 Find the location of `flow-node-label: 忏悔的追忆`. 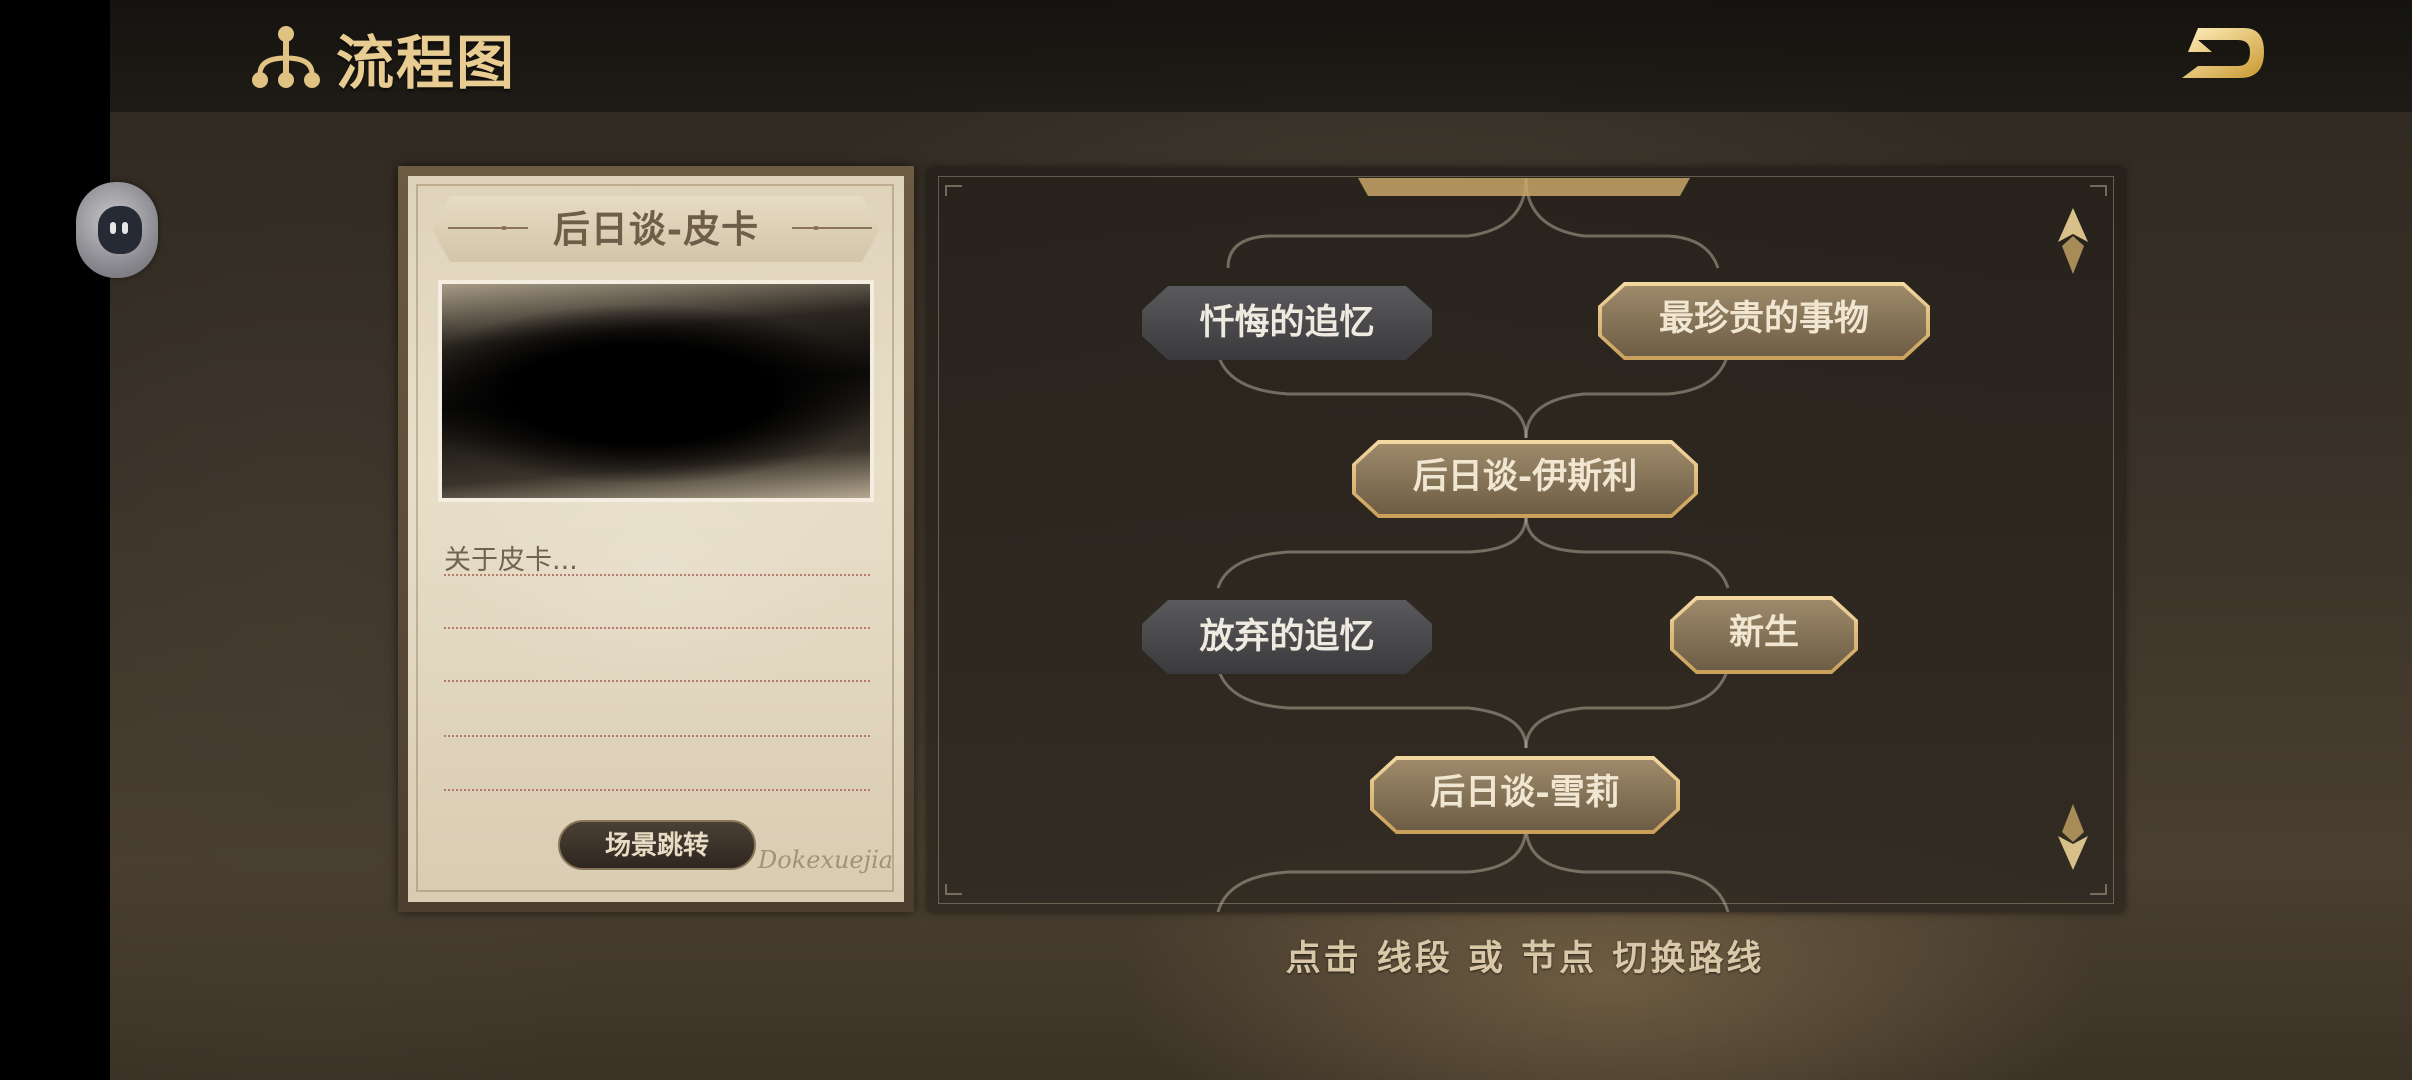

flow-node-label: 忏悔的追忆 is located at coordinates (1287, 322).